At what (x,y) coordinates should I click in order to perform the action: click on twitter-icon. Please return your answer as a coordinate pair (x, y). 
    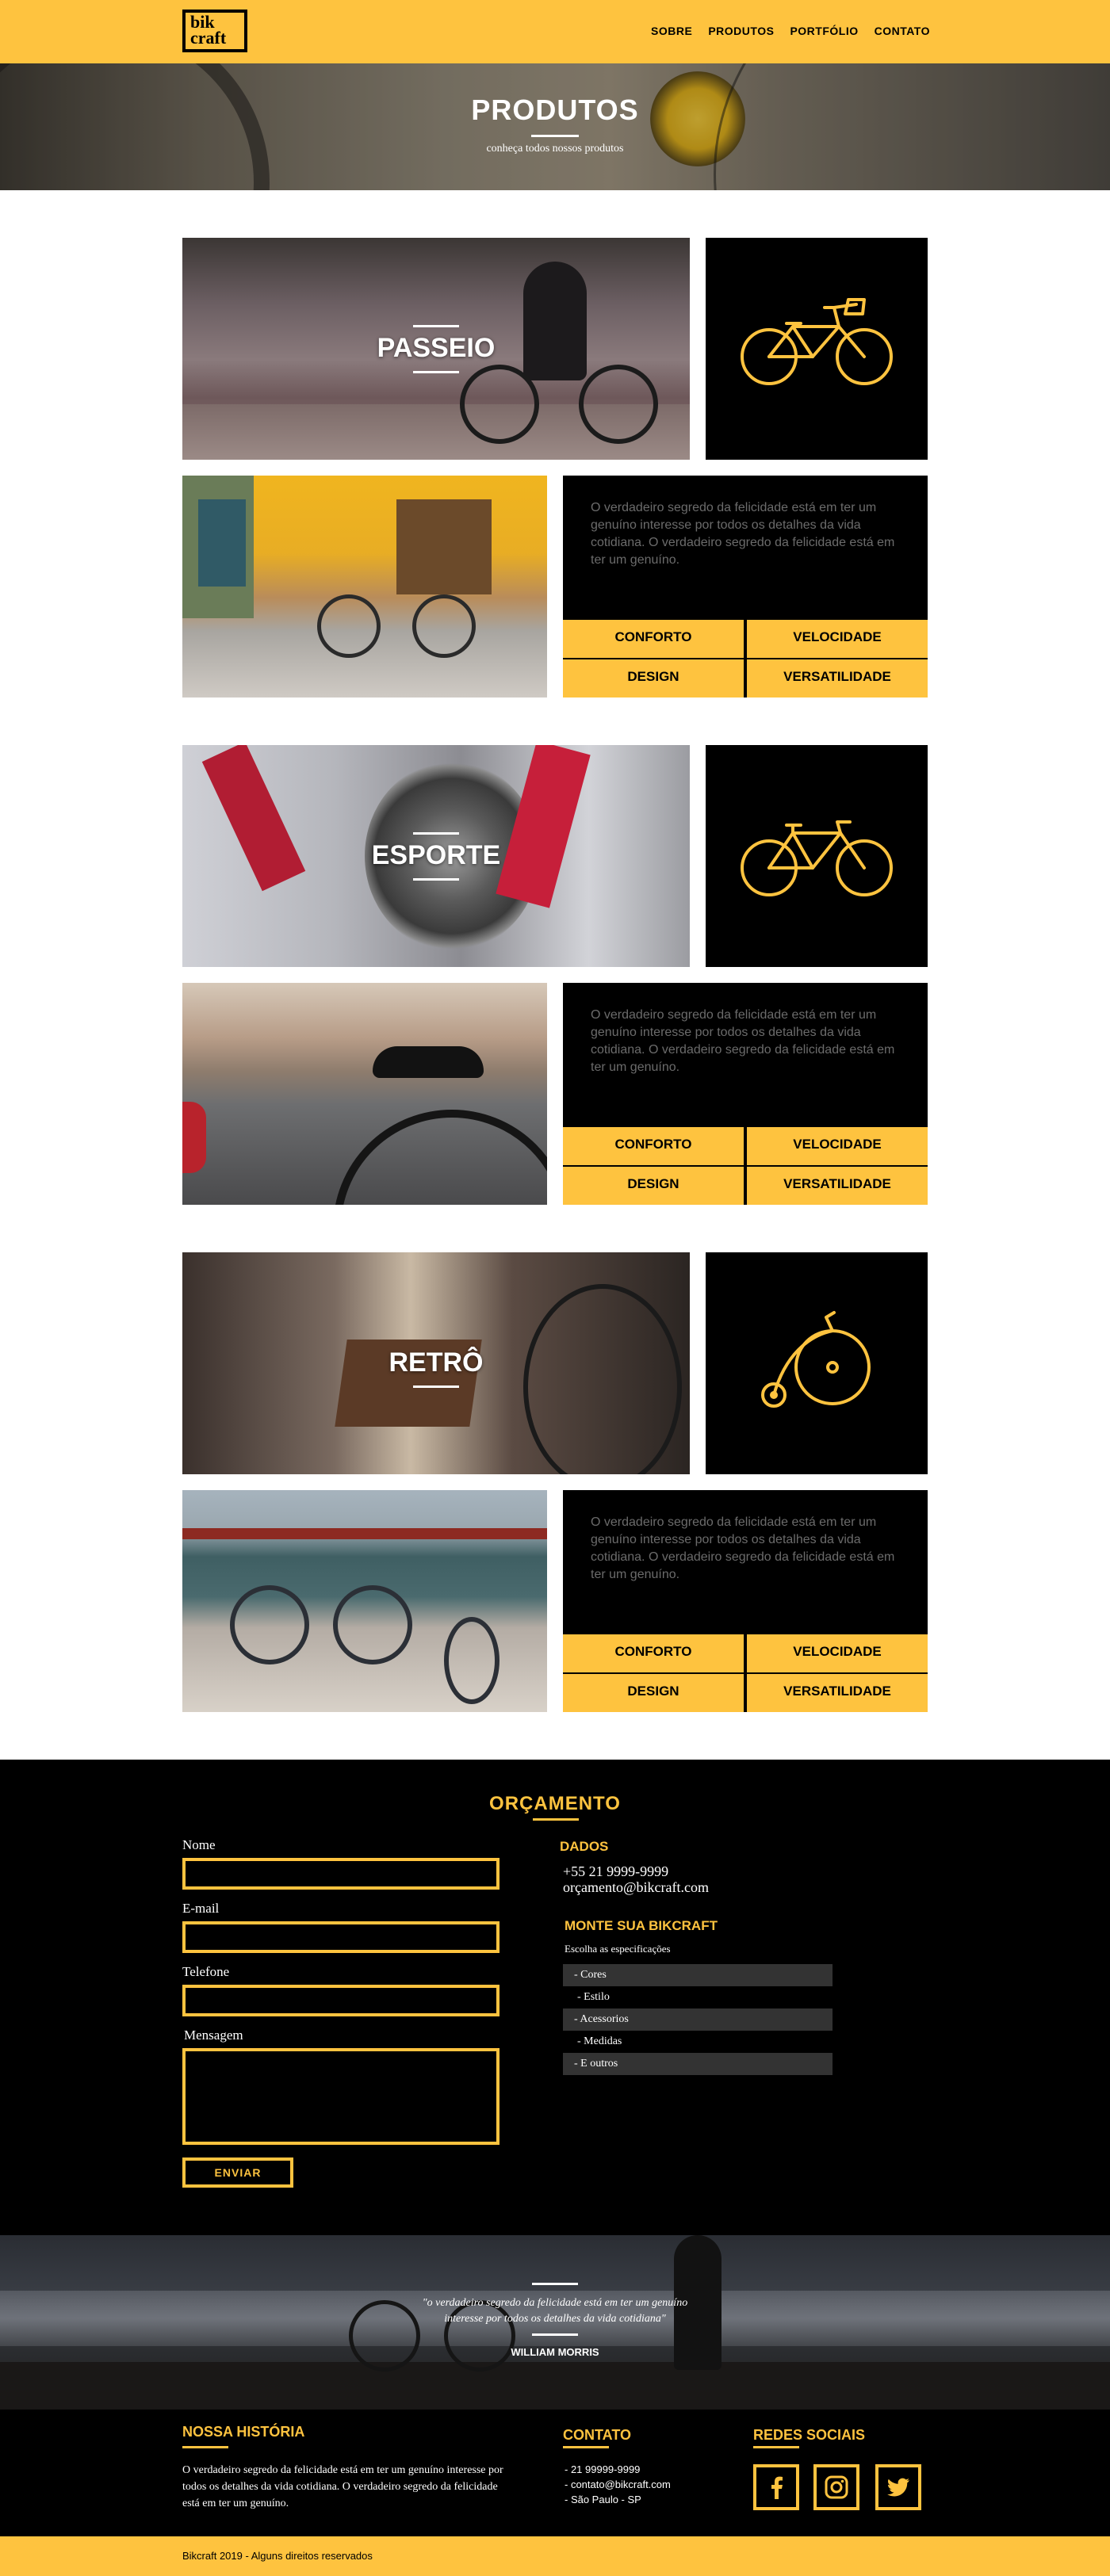
    Looking at the image, I should click on (898, 2487).